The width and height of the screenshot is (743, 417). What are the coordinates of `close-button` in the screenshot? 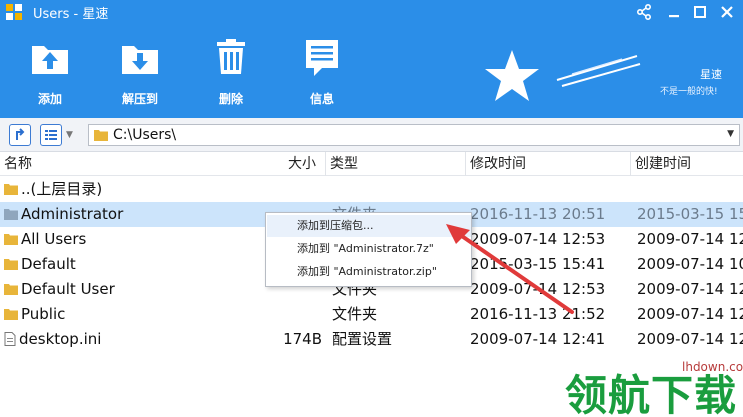 It's located at (727, 12).